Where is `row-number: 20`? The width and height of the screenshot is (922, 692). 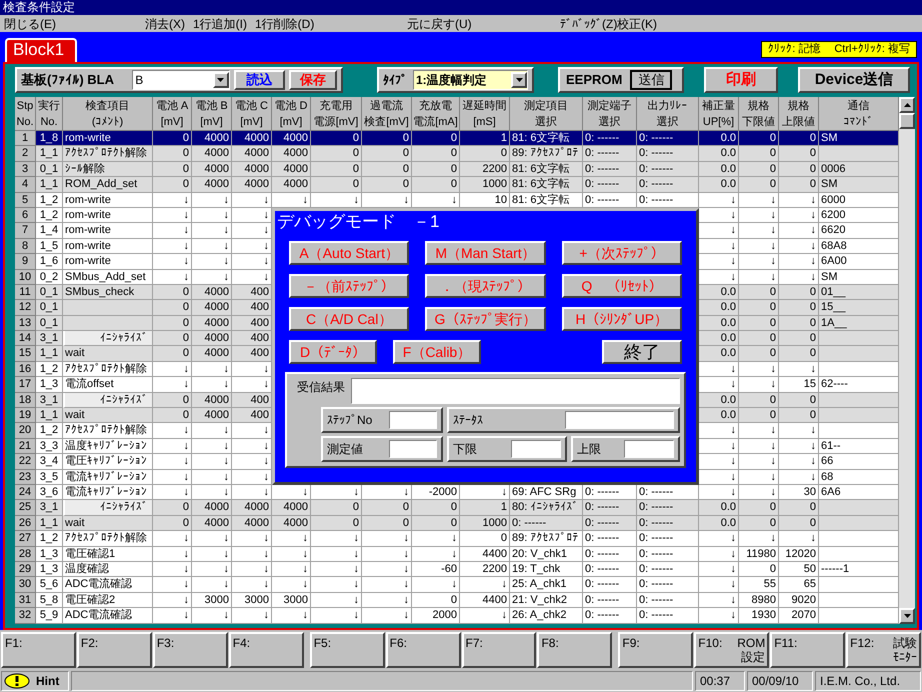 row-number: 20 is located at coordinates (25, 431).